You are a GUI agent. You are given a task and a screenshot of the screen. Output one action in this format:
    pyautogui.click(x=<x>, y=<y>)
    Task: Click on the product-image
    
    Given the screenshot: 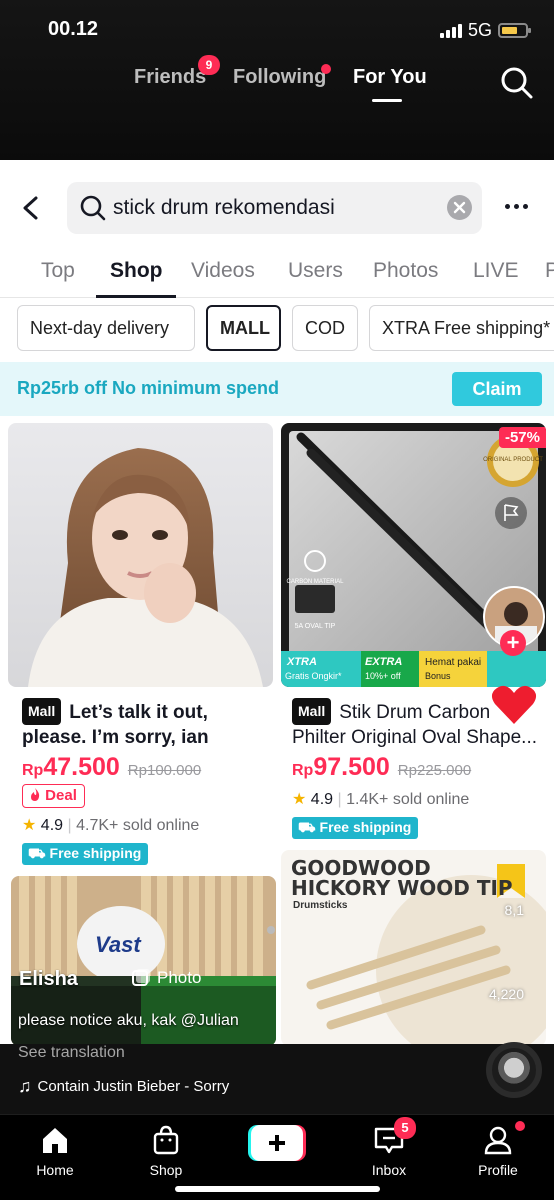 What is the action you would take?
    pyautogui.click(x=140, y=555)
    